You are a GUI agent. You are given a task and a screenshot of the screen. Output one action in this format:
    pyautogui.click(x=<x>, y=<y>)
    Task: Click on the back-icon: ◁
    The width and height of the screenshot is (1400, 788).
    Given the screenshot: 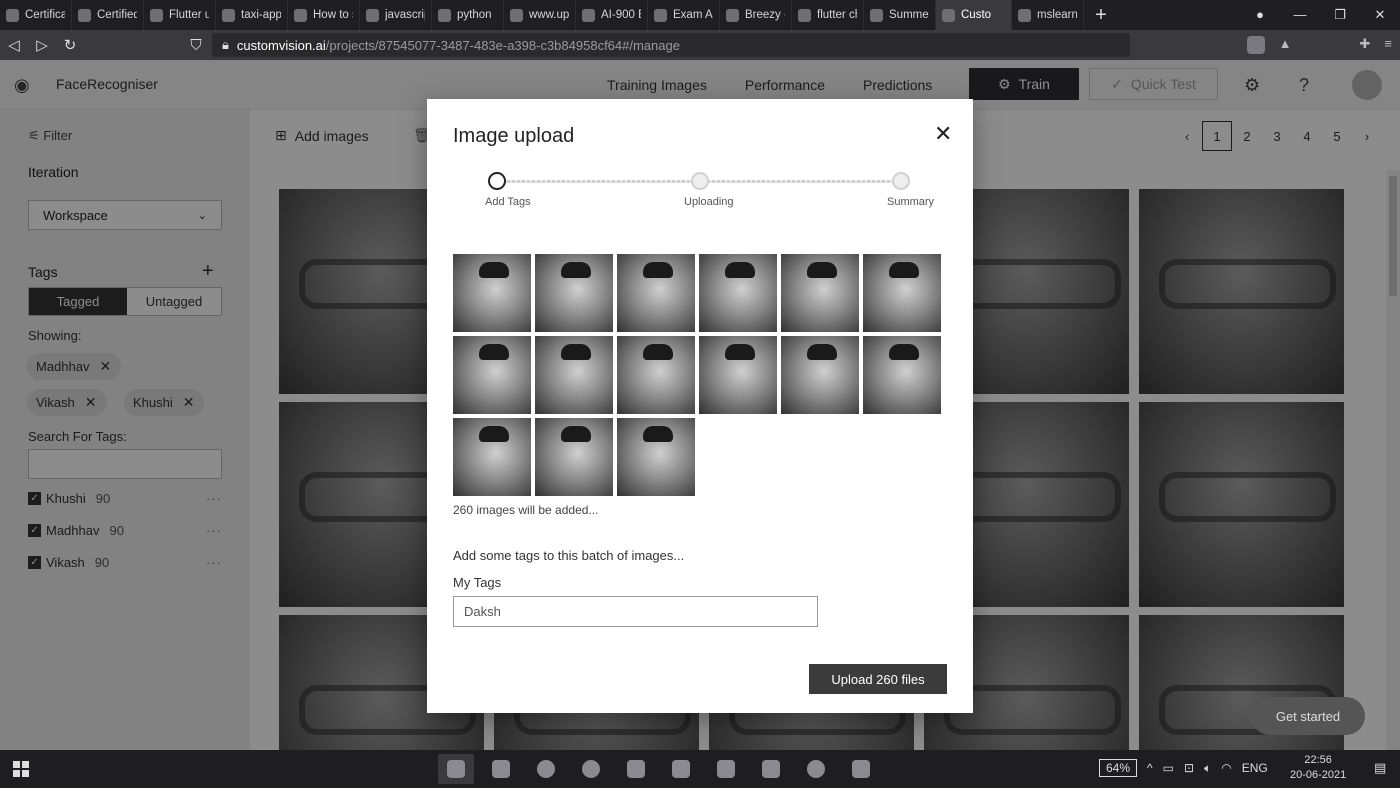 What is the action you would take?
    pyautogui.click(x=14, y=45)
    